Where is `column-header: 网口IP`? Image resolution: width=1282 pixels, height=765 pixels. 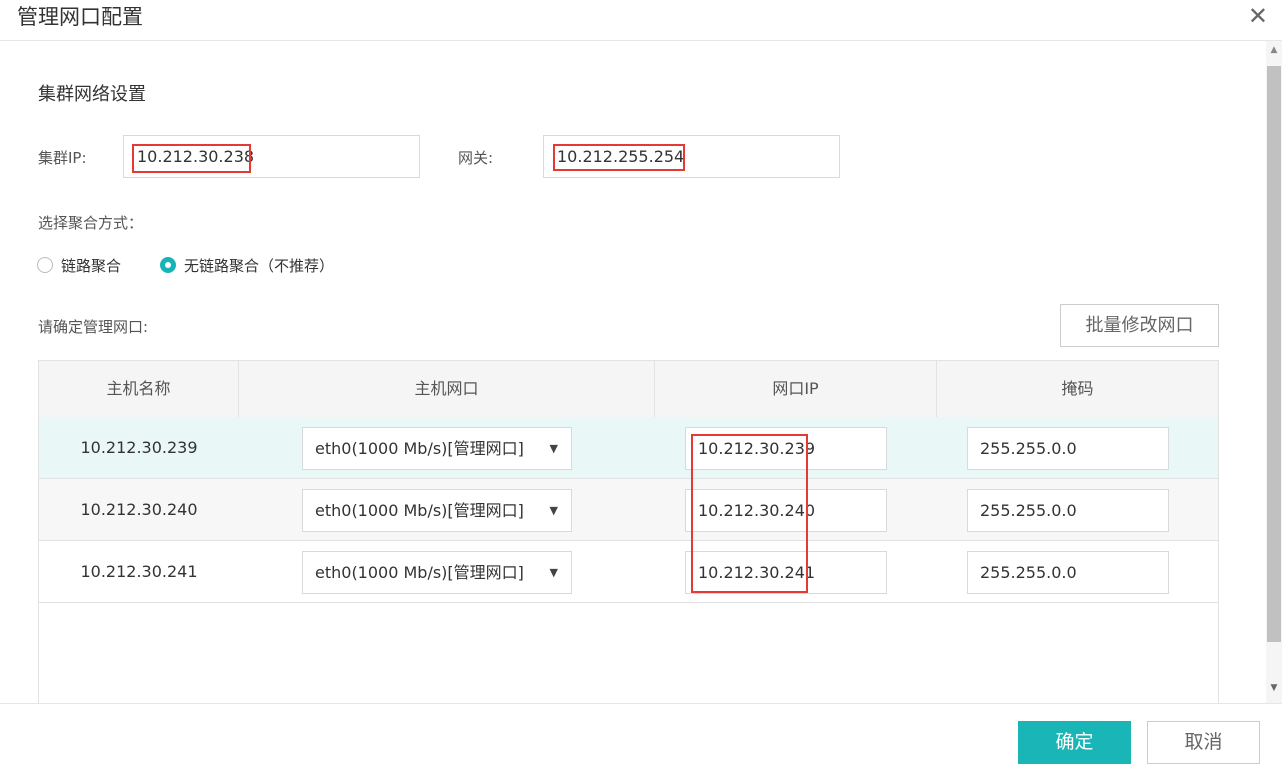
column-header: 网口IP is located at coordinates (796, 389).